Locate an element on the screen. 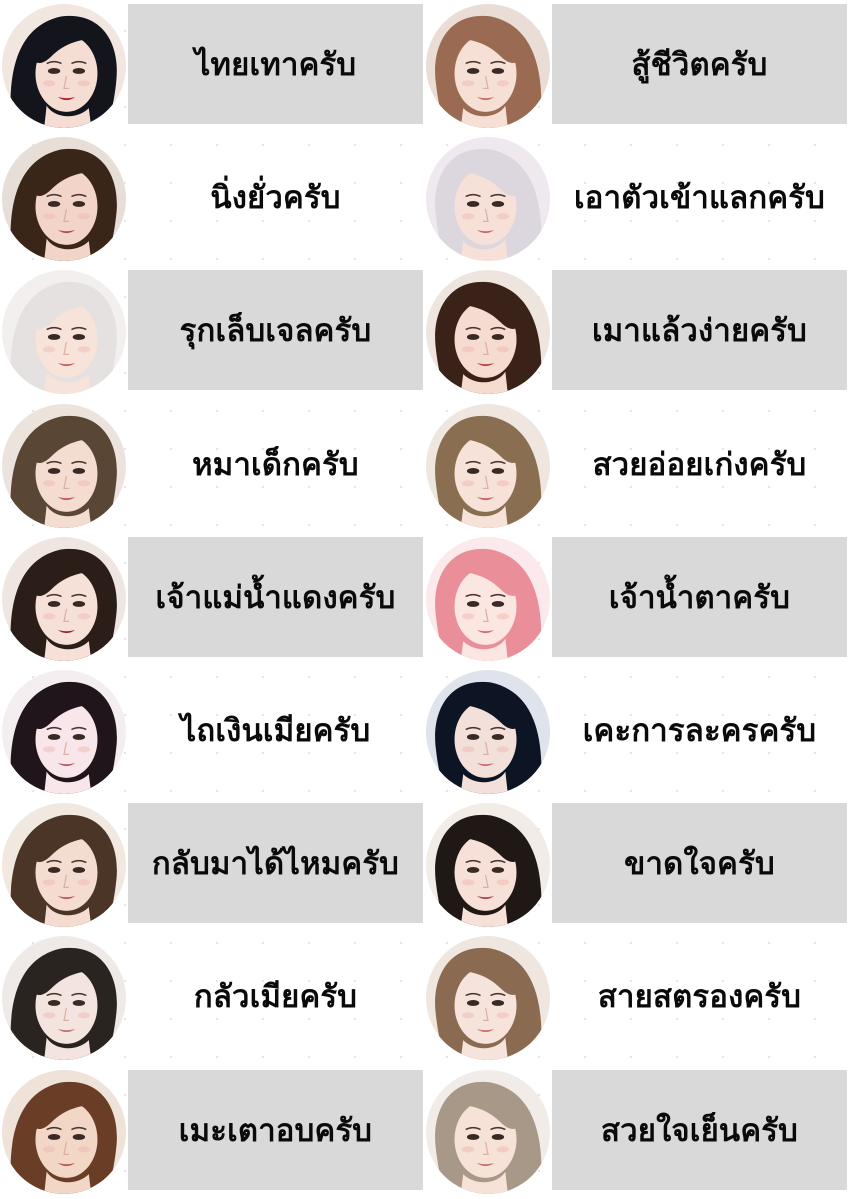  character-card: กลัวเมียครับ is located at coordinates (212, 998).